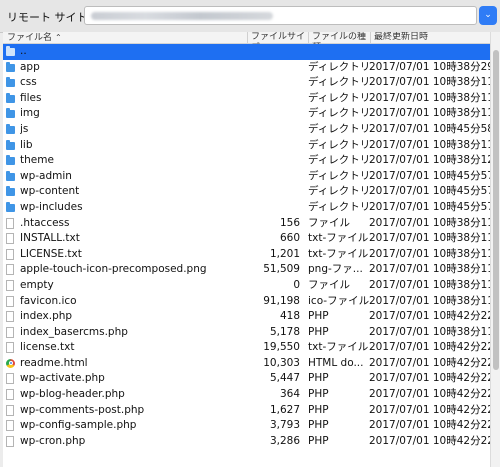 The width and height of the screenshot is (500, 467). Describe the element at coordinates (246, 114) in the screenshot. I see `file-row: img ディレクトリ2017/07/01 10時38分11秒` at that location.